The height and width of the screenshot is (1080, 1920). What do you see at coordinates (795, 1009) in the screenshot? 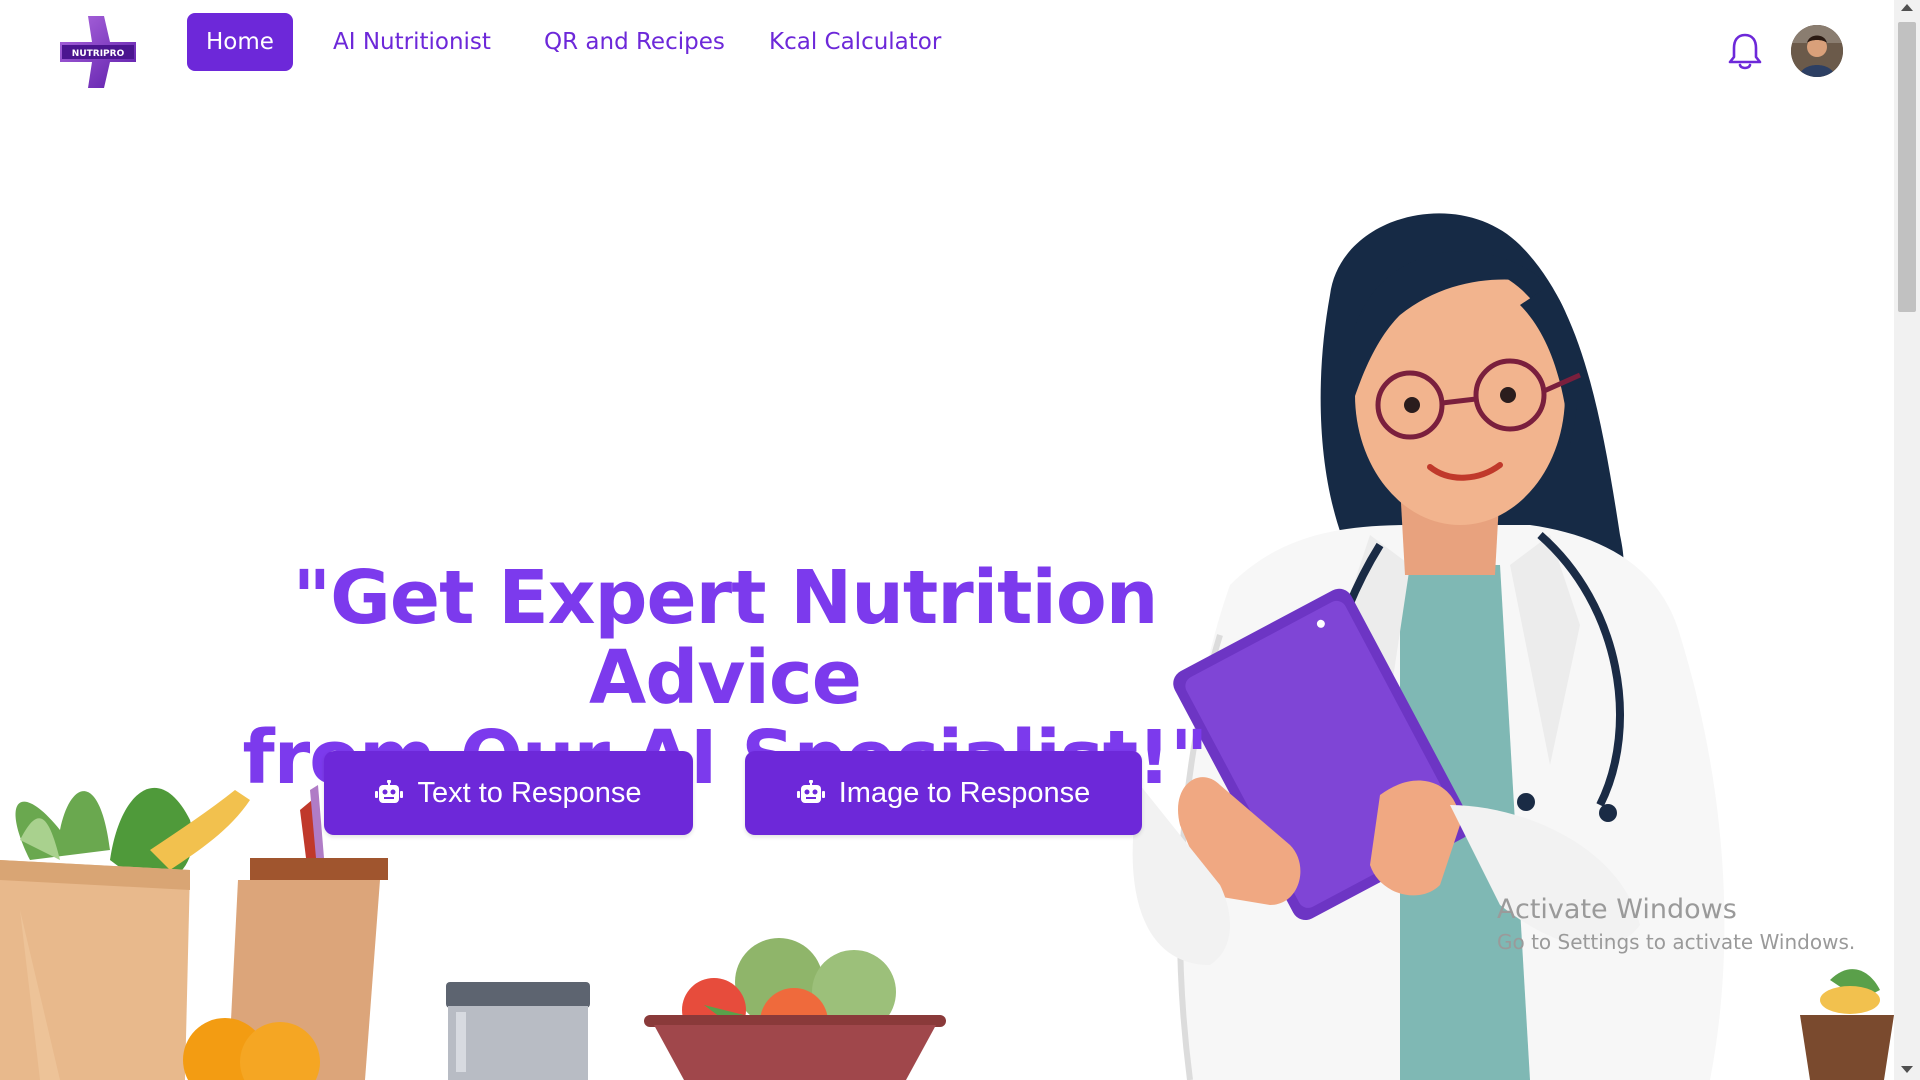
I see `bowl-illustration` at bounding box center [795, 1009].